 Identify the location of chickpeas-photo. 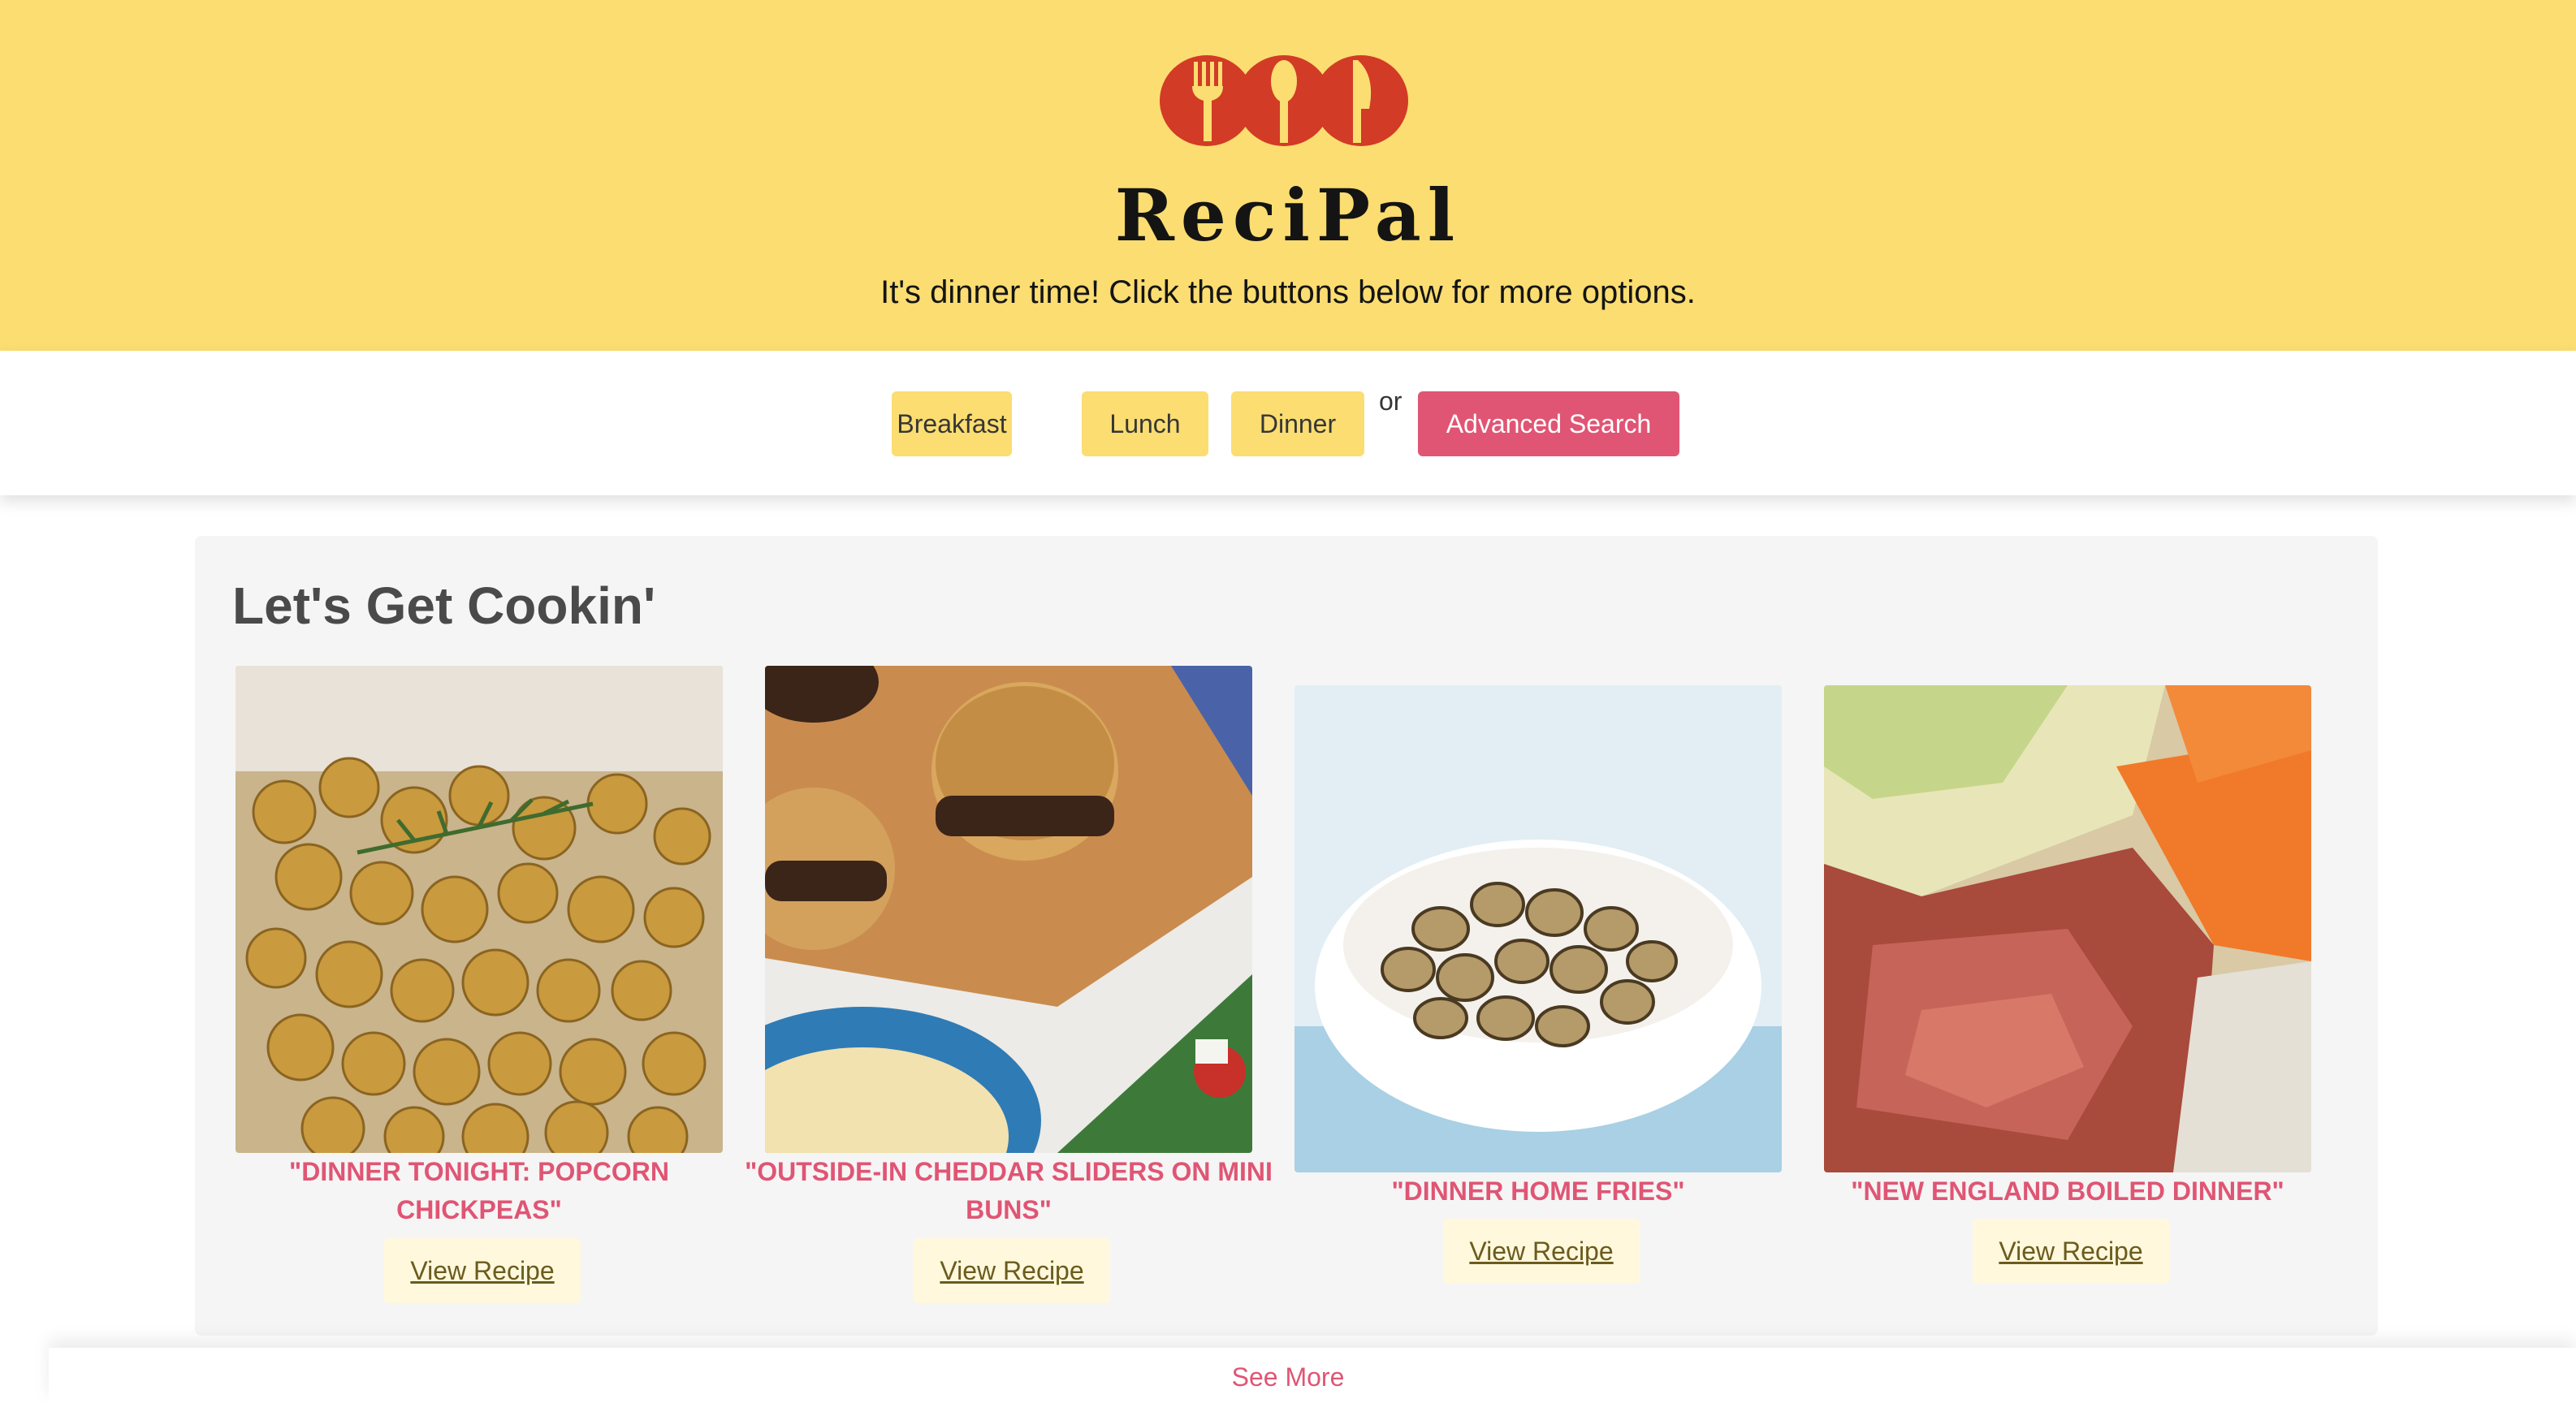
(480, 910).